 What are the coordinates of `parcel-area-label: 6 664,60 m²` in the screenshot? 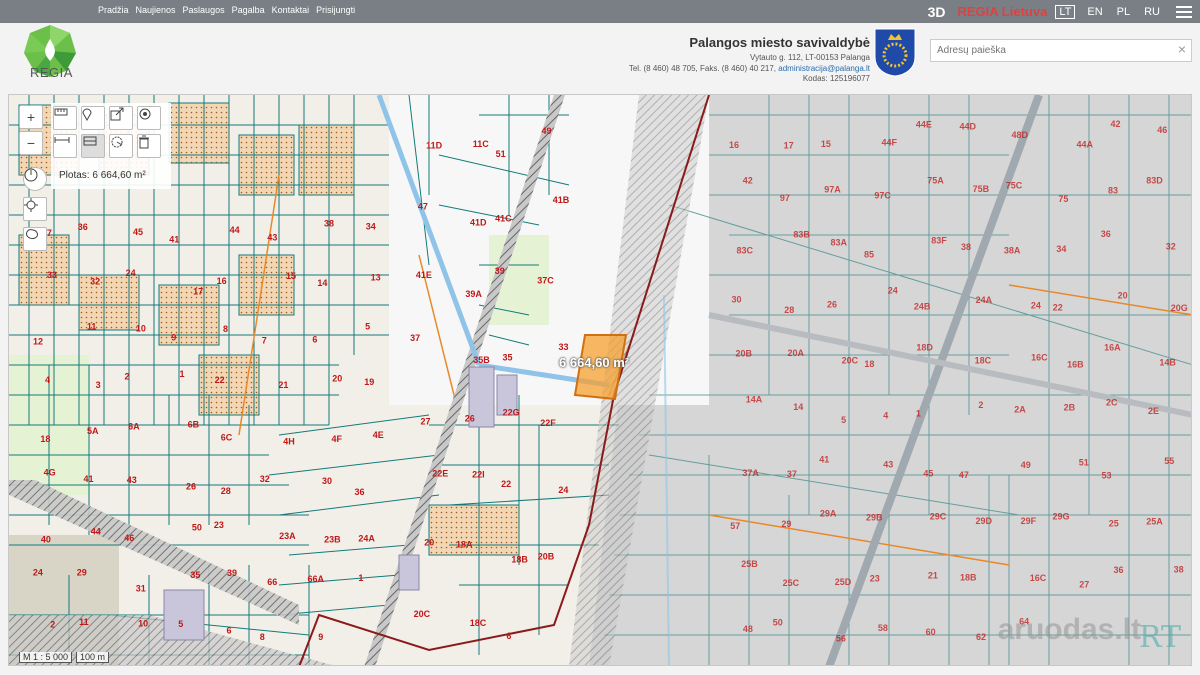 It's located at (594, 362).